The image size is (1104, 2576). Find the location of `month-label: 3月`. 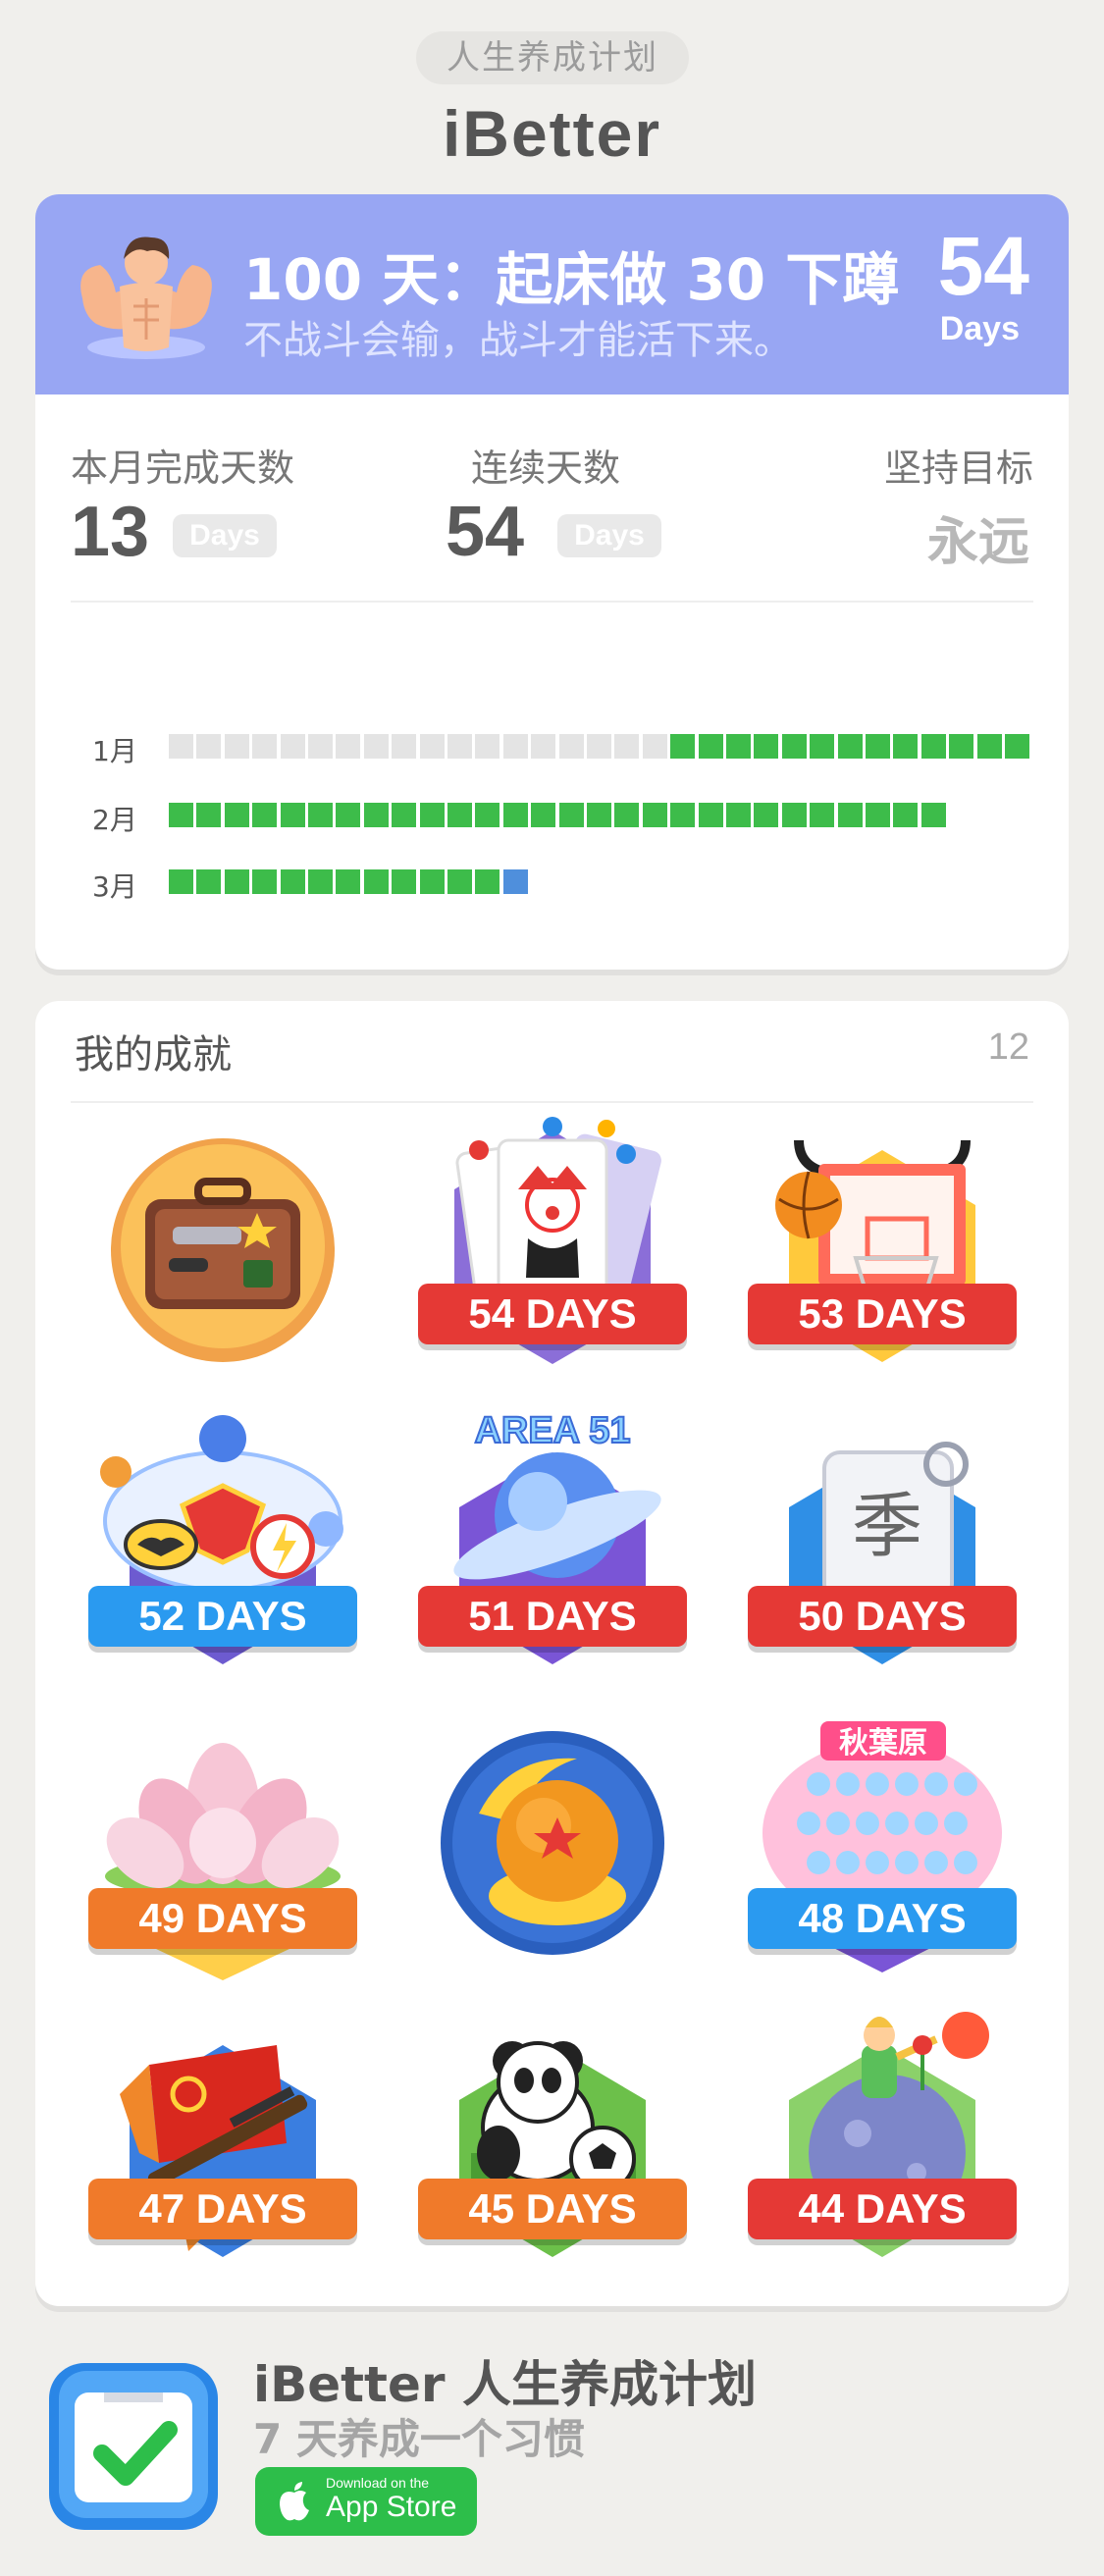

month-label: 3月 is located at coordinates (114, 886).